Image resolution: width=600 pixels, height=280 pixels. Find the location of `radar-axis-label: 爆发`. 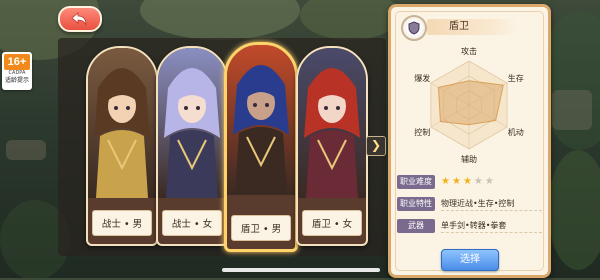

radar-axis-label: 爆发 is located at coordinates (422, 78).